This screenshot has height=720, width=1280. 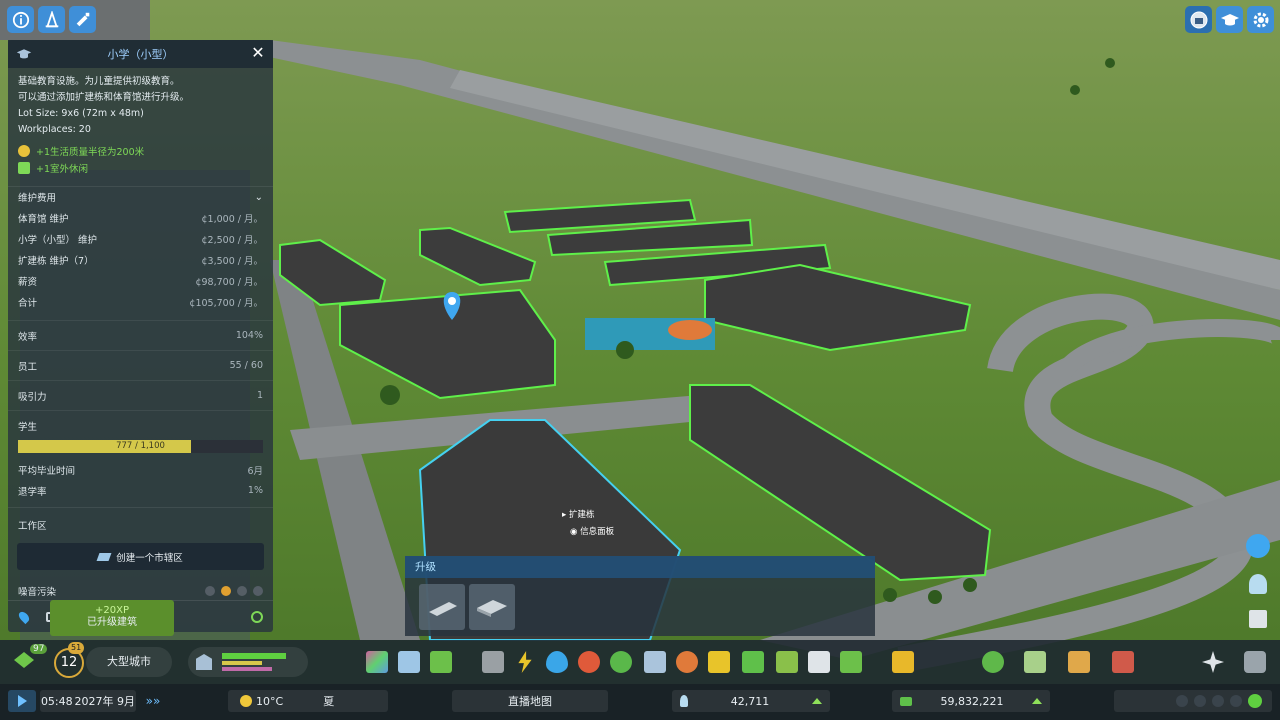 What do you see at coordinates (787, 662) in the screenshot?
I see `parks-icon` at bounding box center [787, 662].